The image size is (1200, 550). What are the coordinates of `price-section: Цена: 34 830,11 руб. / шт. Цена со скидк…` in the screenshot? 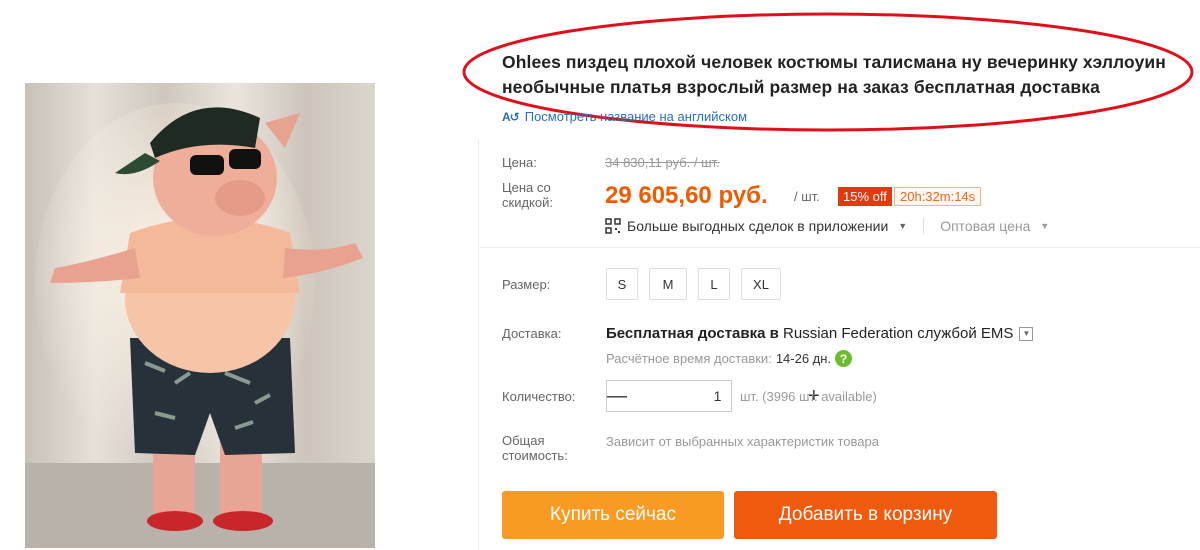 It's located at (840, 194).